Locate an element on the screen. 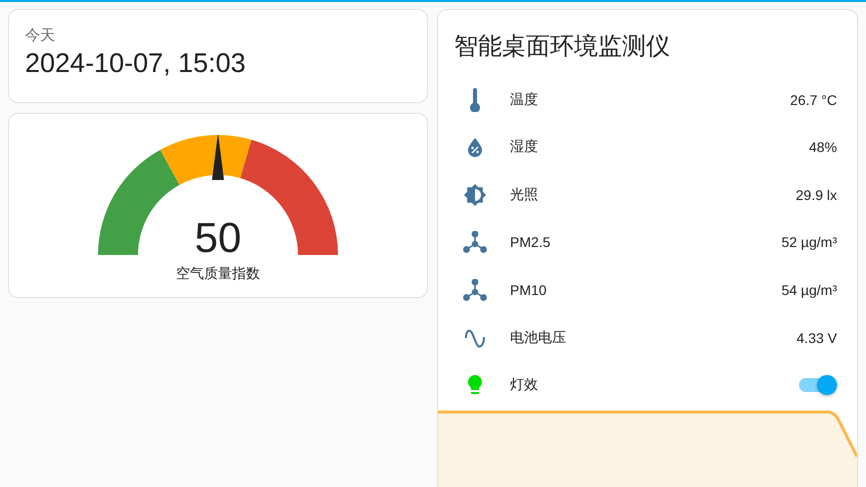 Image resolution: width=866 pixels, height=487 pixels. water-drop-icon is located at coordinates (475, 147).